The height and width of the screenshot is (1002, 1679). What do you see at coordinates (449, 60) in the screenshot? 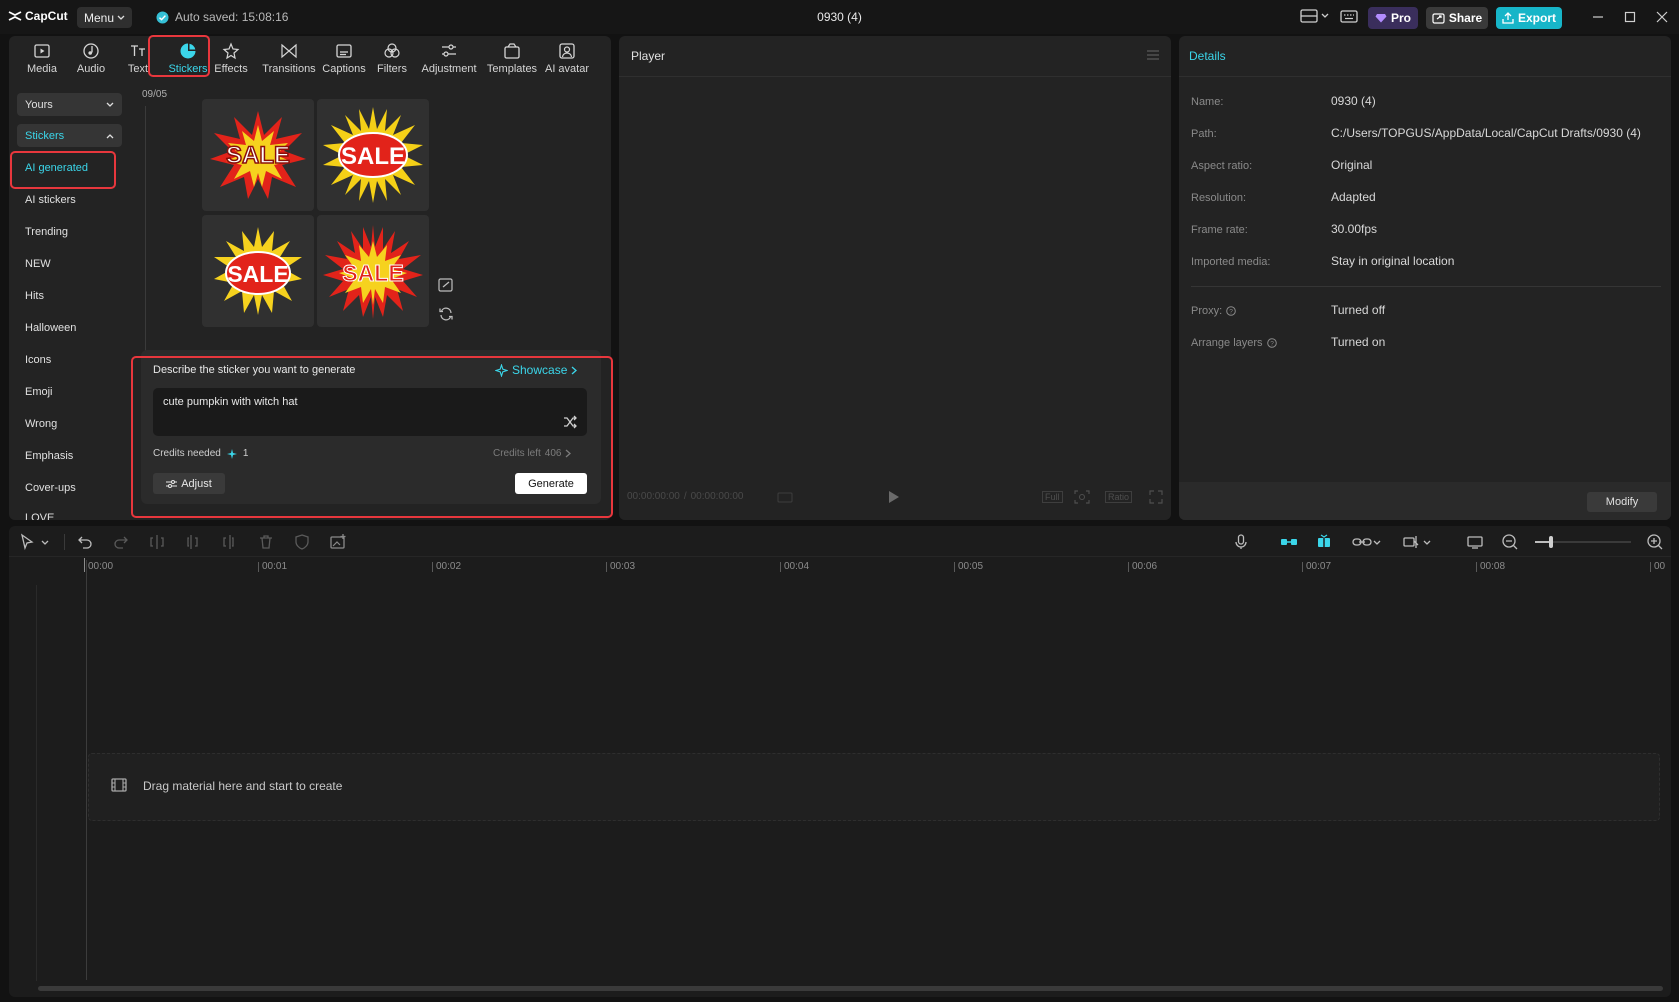
I see `tab-adjustment: Adjustment` at bounding box center [449, 60].